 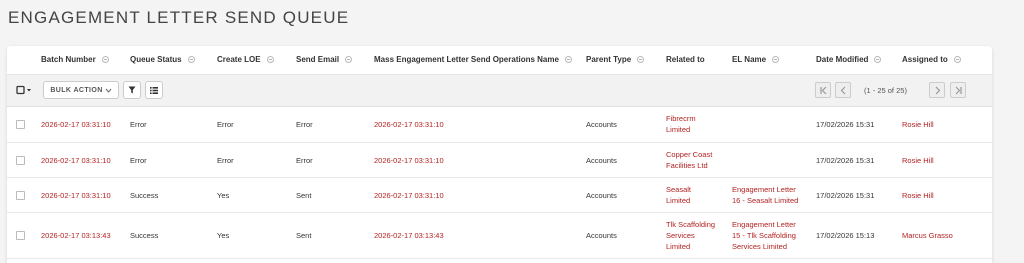 I want to click on filter-button, so click(x=132, y=90).